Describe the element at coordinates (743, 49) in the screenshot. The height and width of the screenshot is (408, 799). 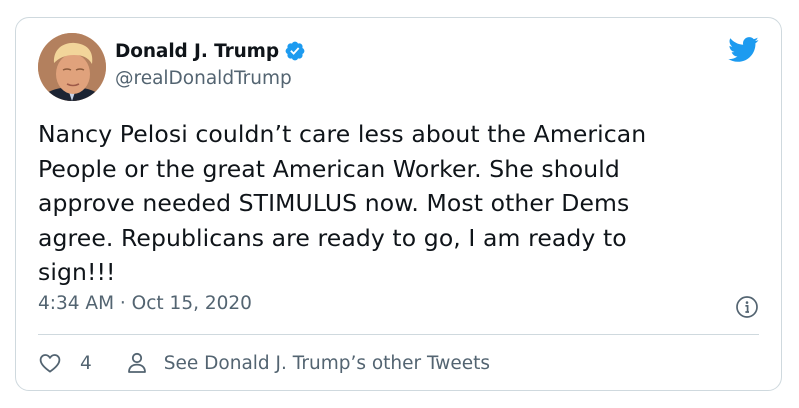
I see `twitter-bird-icon` at that location.